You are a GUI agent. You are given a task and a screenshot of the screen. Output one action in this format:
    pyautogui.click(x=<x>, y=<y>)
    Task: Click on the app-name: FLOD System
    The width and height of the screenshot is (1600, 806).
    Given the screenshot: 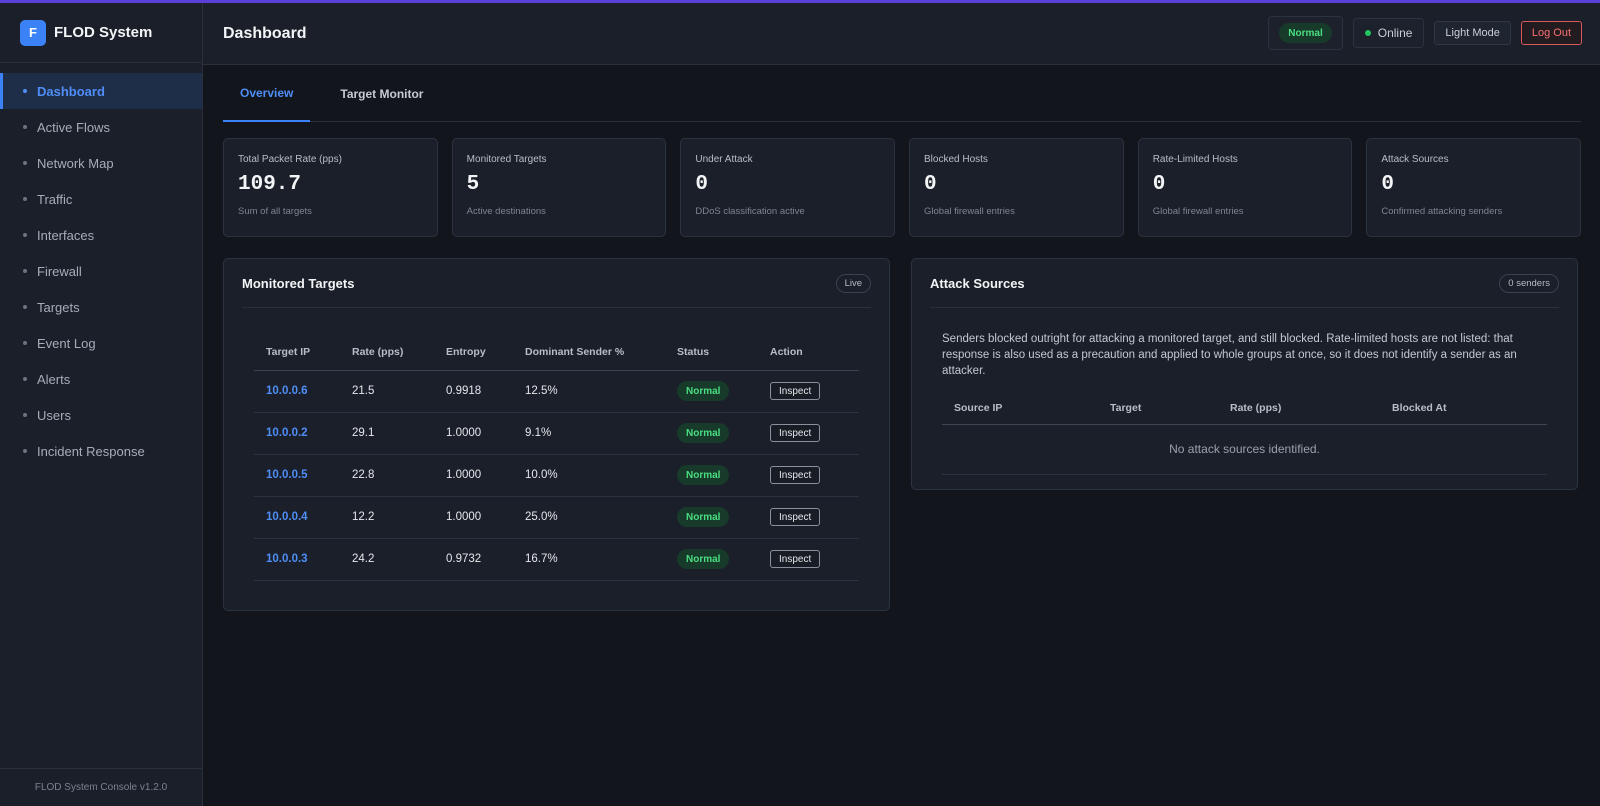 What is the action you would take?
    pyautogui.click(x=103, y=32)
    